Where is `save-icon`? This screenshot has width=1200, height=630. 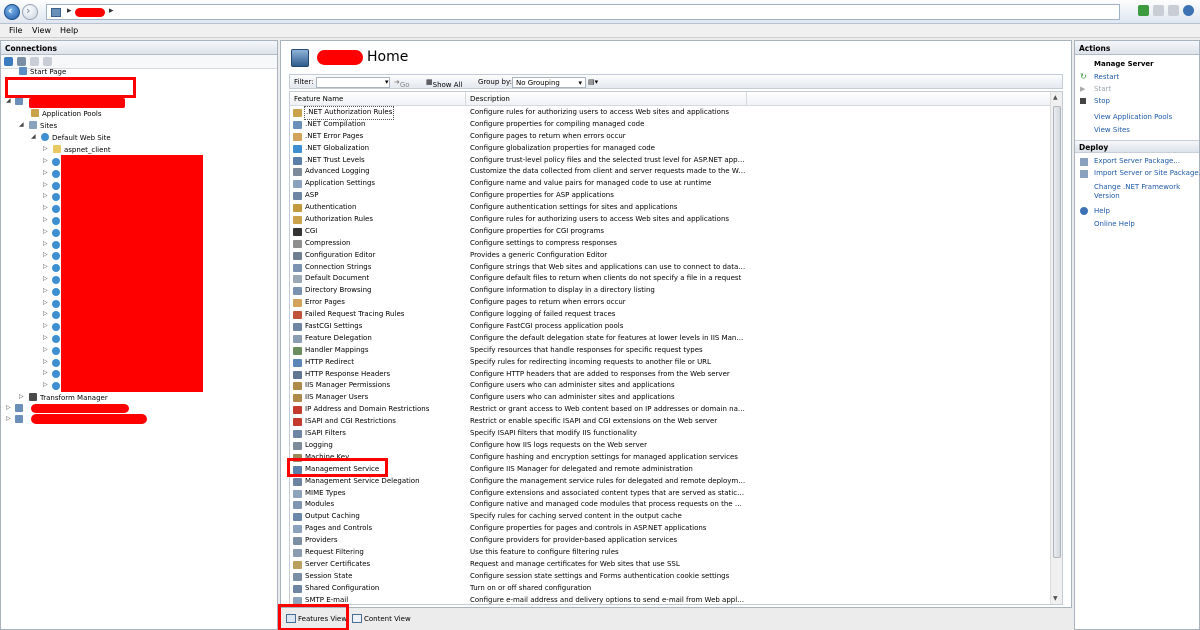
save-icon is located at coordinates (21, 61).